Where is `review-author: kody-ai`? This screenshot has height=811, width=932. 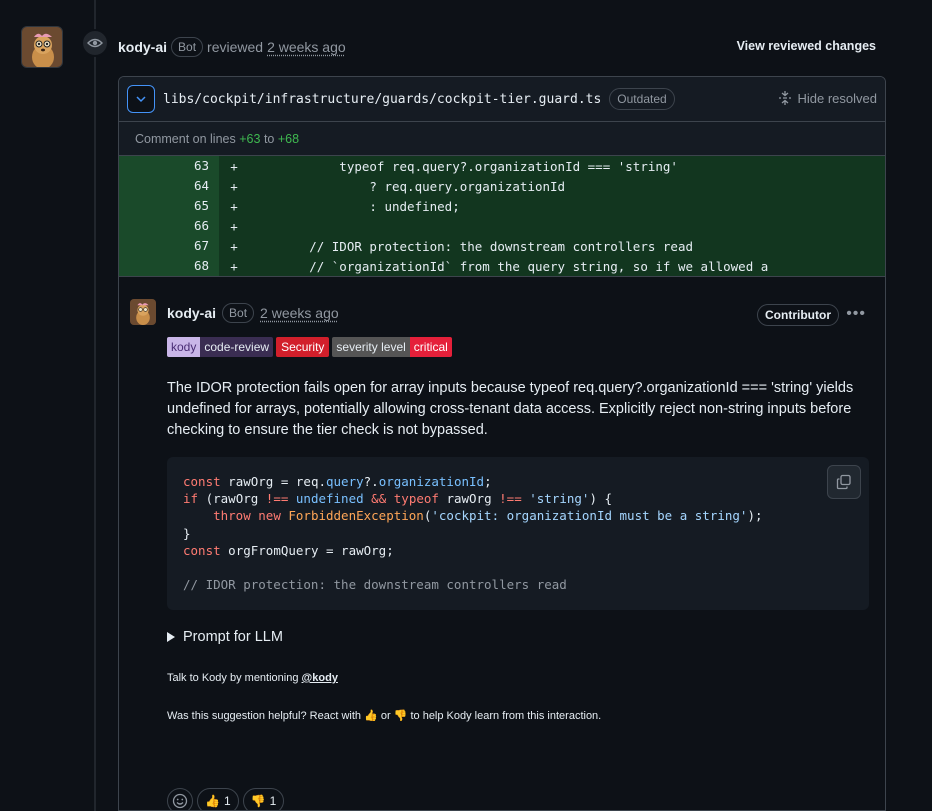 review-author: kody-ai is located at coordinates (142, 47).